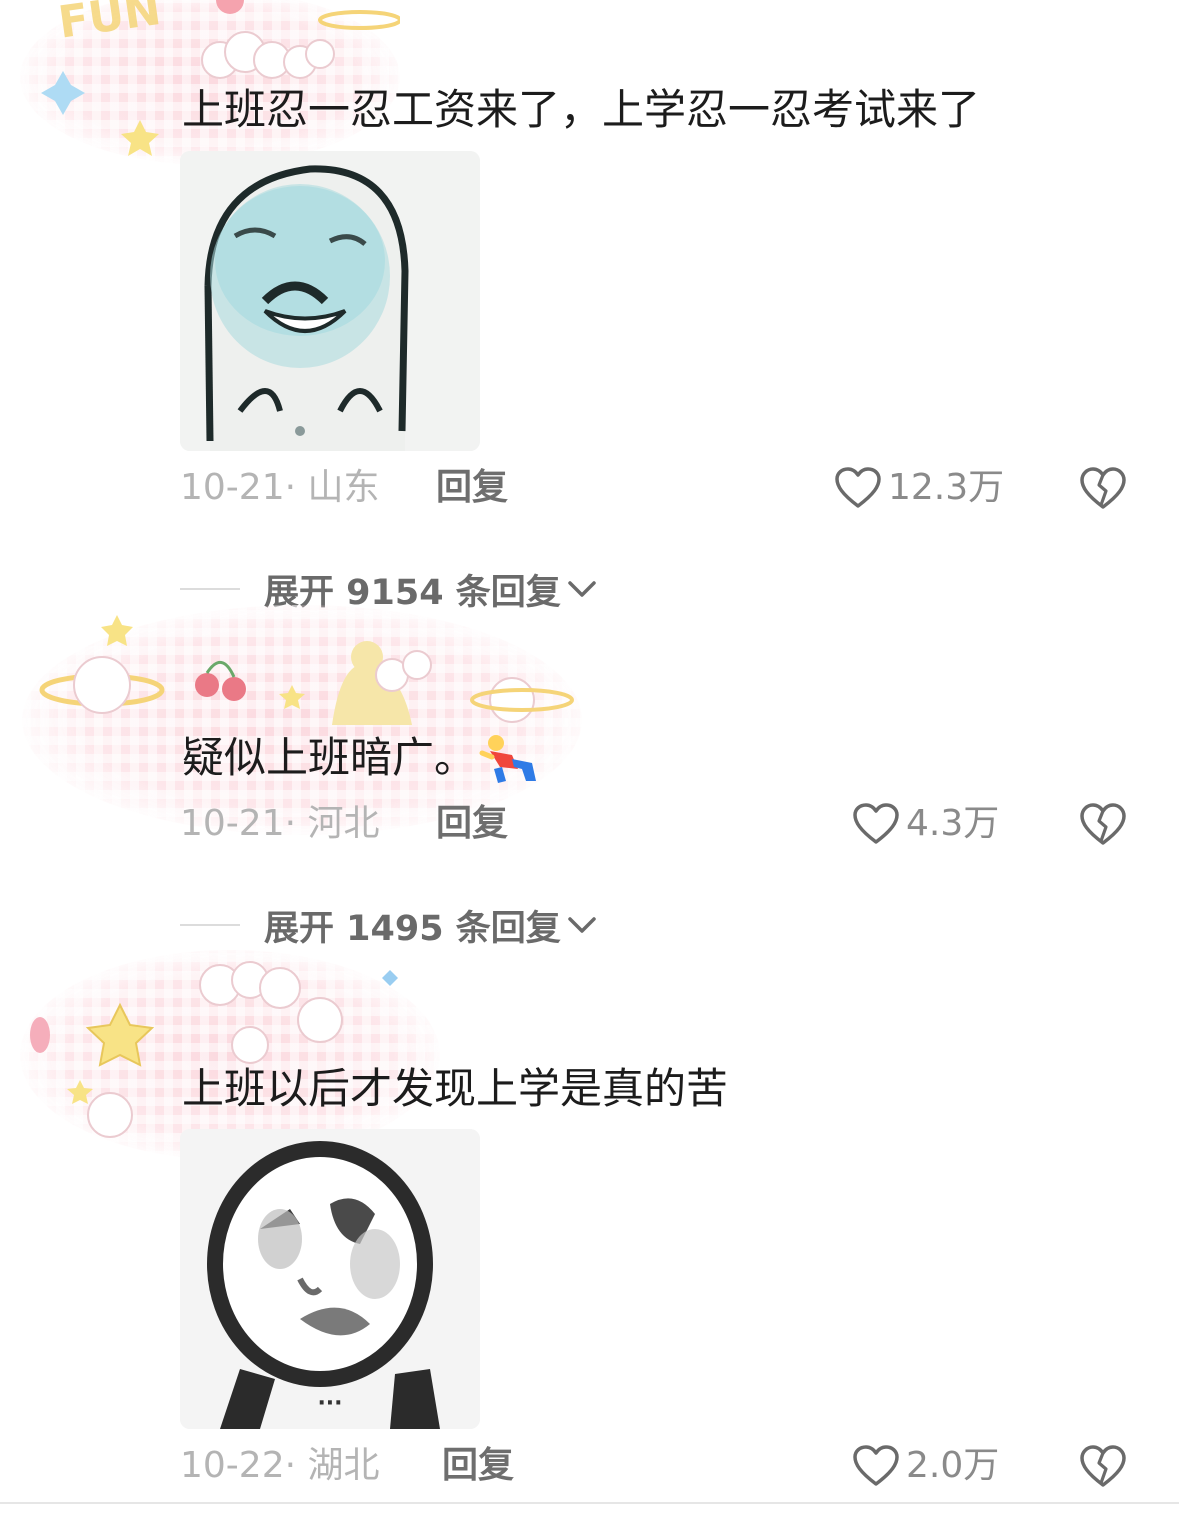 This screenshot has width=1179, height=1524. What do you see at coordinates (660, 488) in the screenshot?
I see `comment-meta: 10-21· 山东 回复 12.3万` at bounding box center [660, 488].